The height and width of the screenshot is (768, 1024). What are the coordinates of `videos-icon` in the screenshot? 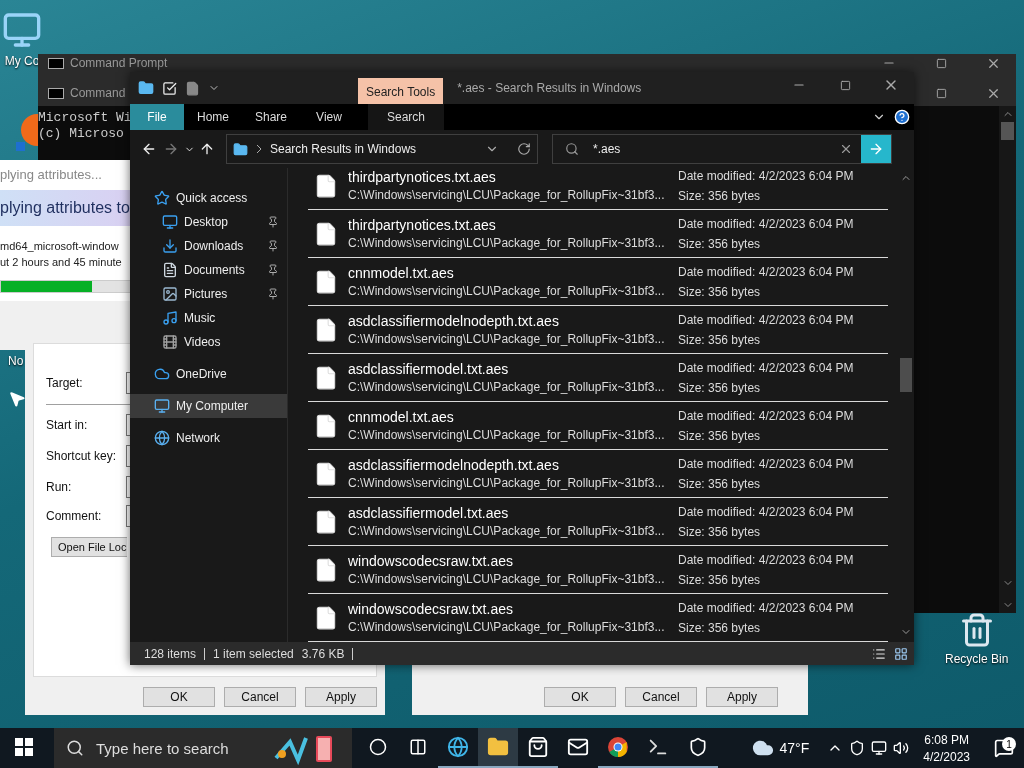 It's located at (170, 342).